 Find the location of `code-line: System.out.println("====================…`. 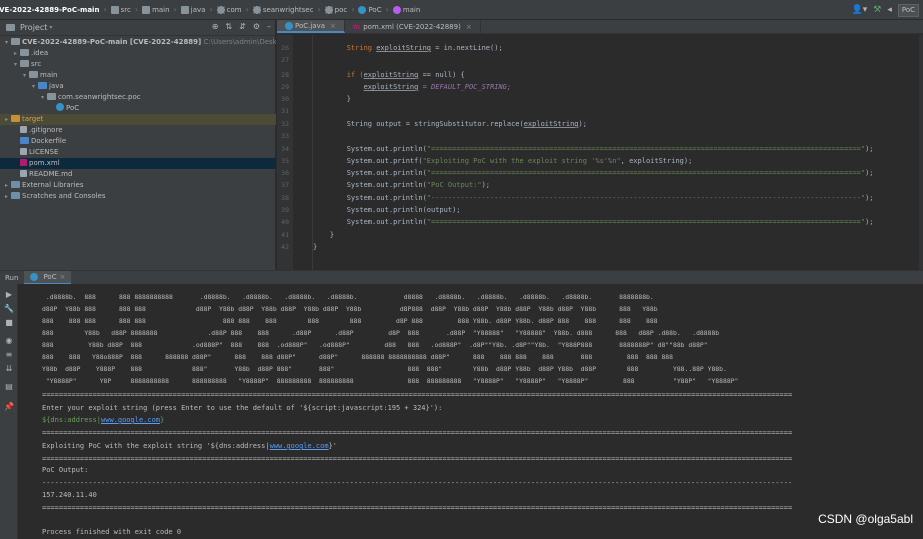

code-line: System.out.println("====================… is located at coordinates (593, 149).